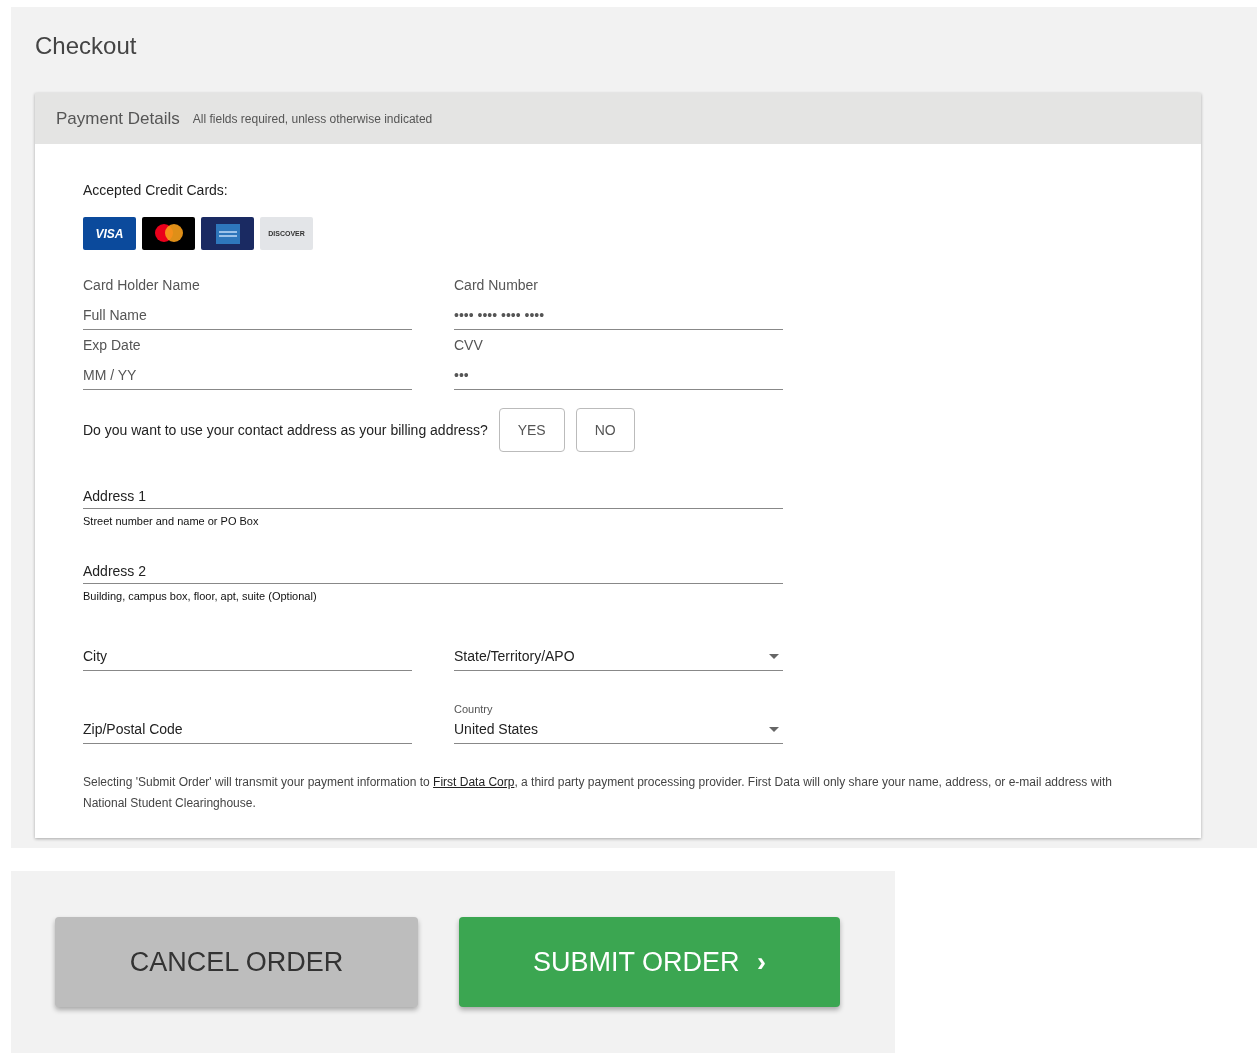  What do you see at coordinates (618, 659) in the screenshot?
I see `select-field: State/Territory/APO` at bounding box center [618, 659].